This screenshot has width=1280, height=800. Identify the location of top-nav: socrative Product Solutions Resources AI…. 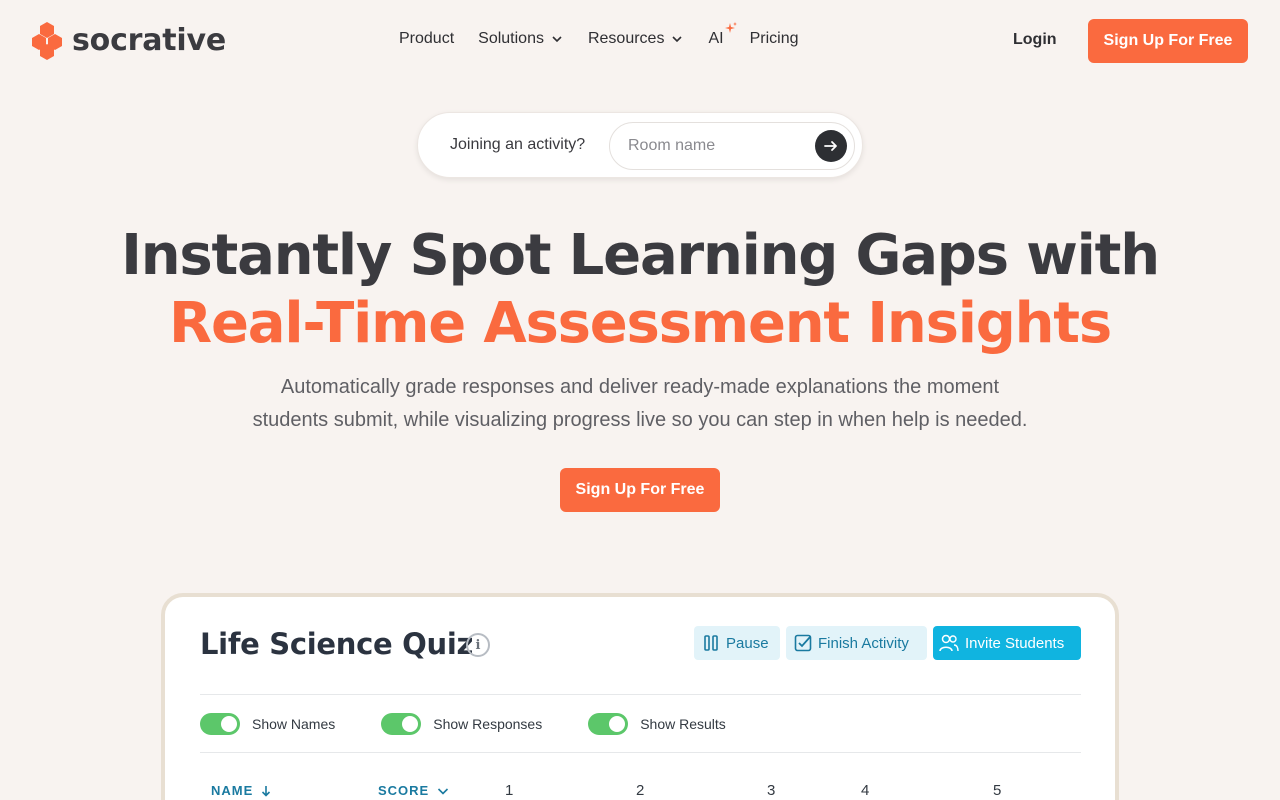
(640, 41).